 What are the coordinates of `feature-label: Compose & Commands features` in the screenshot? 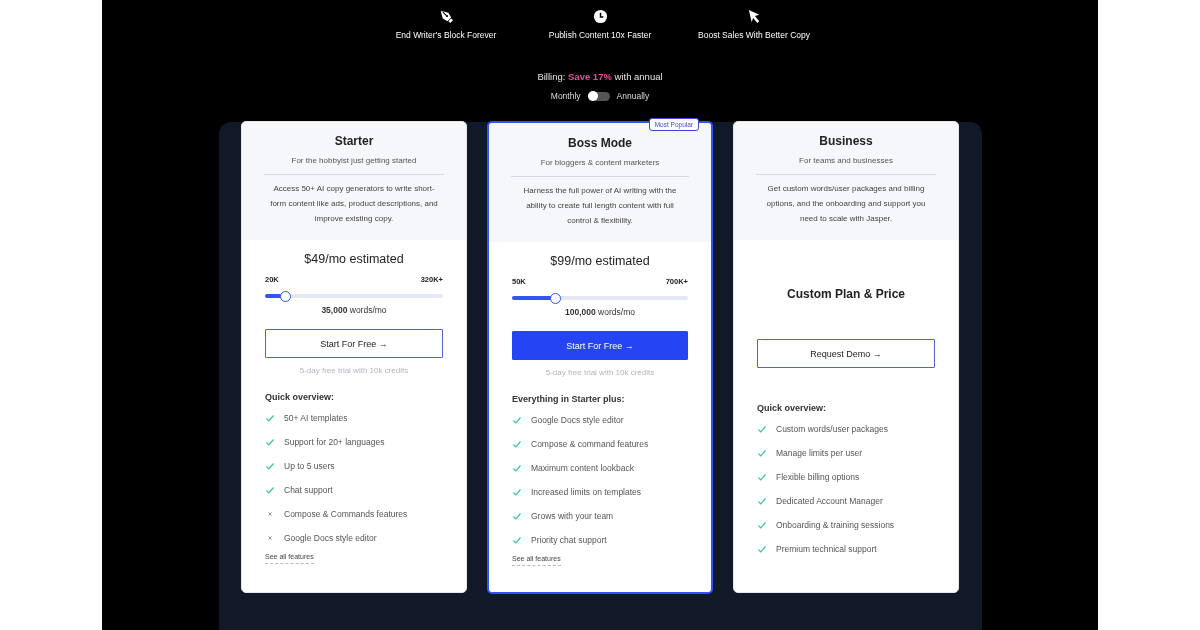 It's located at (346, 514).